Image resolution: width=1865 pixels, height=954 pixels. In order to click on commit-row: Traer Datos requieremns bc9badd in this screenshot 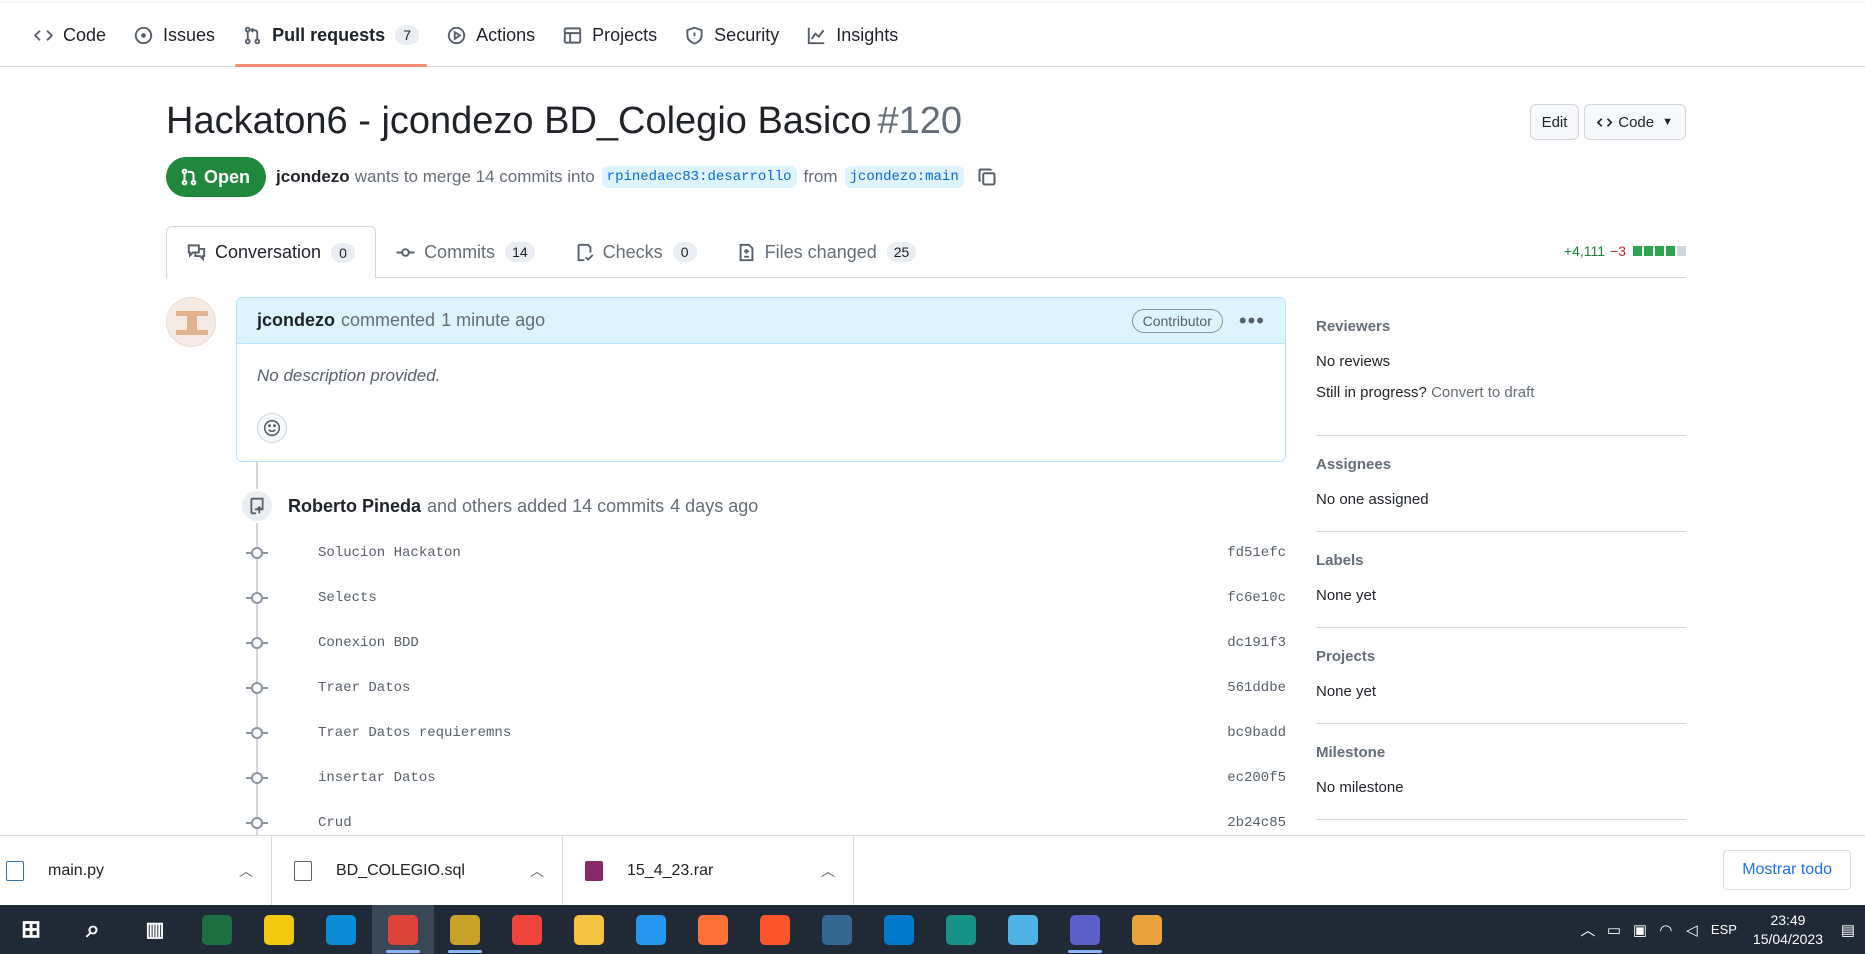, I will do `click(766, 733)`.